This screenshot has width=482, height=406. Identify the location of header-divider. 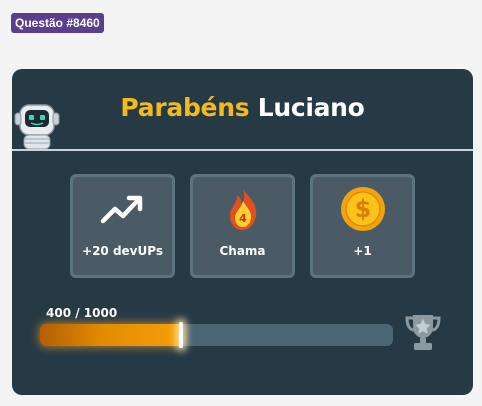
(242, 150).